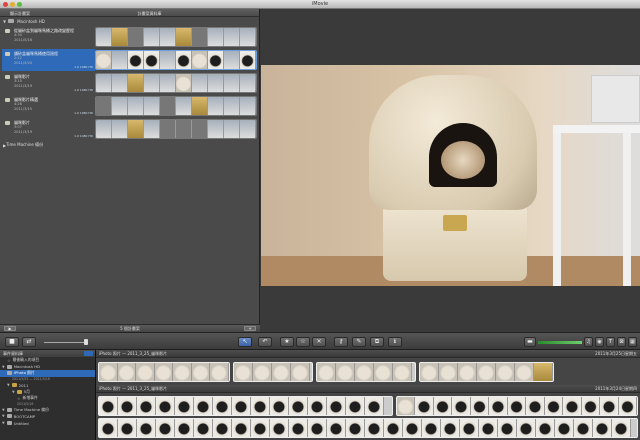  What do you see at coordinates (47, 391) in the screenshot?
I see `event-library-item: ▼ 5月` at bounding box center [47, 391].